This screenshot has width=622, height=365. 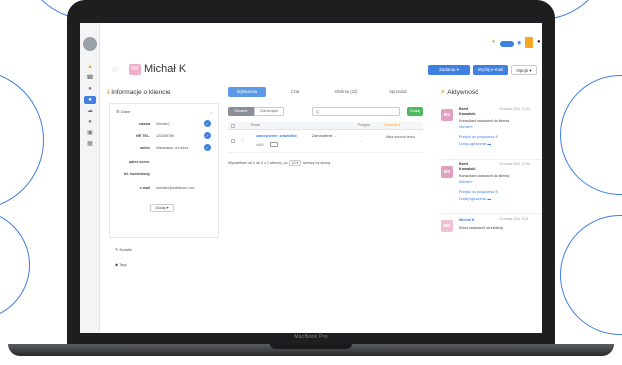 I want to click on notatki-section: ✎ Notatki, so click(x=123, y=249).